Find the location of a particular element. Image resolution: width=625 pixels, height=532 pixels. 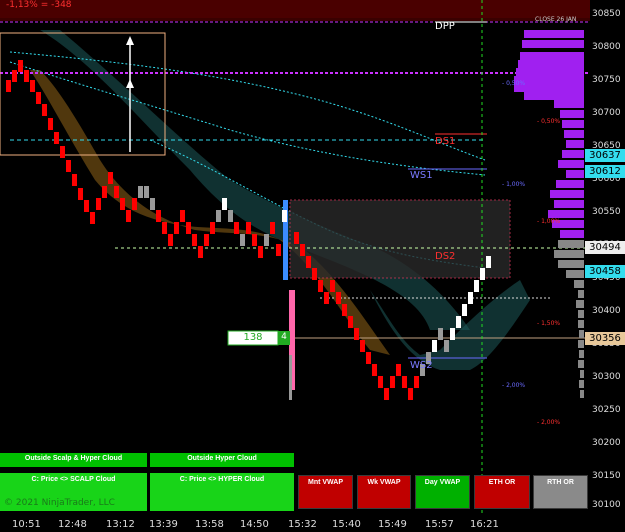

time-axis-label: 14:50 is located at coordinates (254, 524).